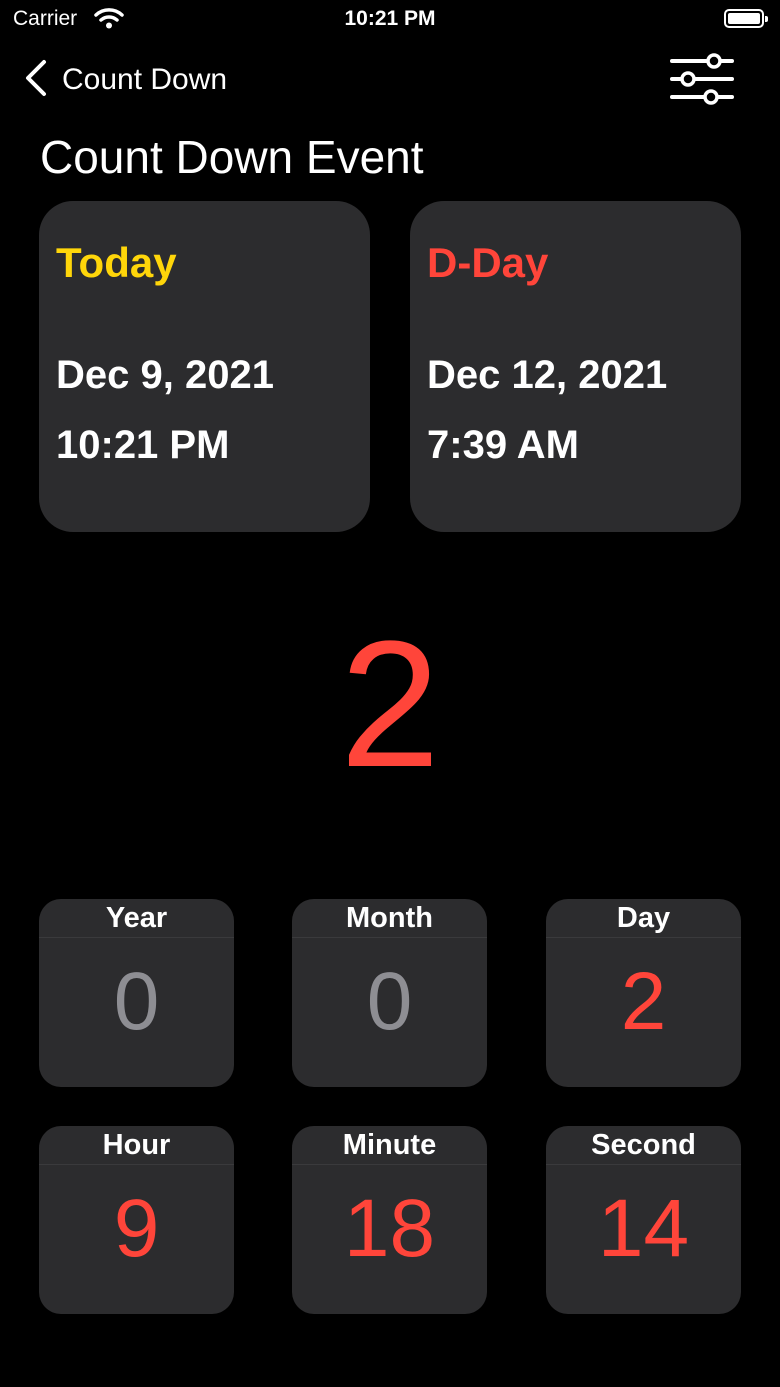  Describe the element at coordinates (643, 1145) in the screenshot. I see `second-label: Second` at that location.